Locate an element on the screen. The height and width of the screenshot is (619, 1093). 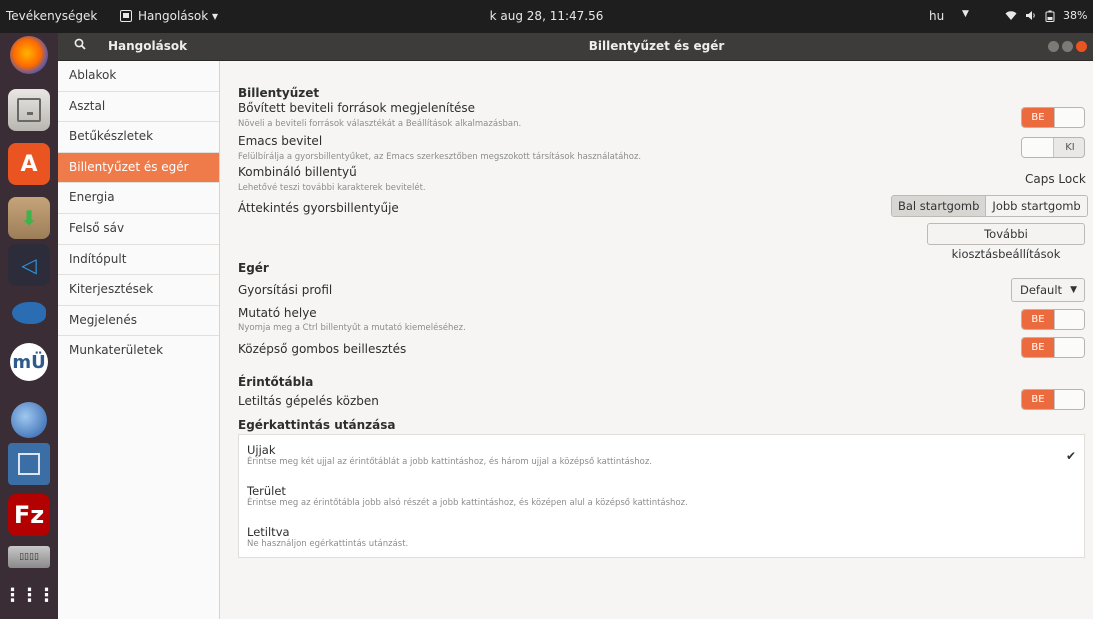
dock: A ⬇ ◁ mÜ Fz ▯▯▯▯ ⋮⋮⋮ is located at coordinates (29, 326).